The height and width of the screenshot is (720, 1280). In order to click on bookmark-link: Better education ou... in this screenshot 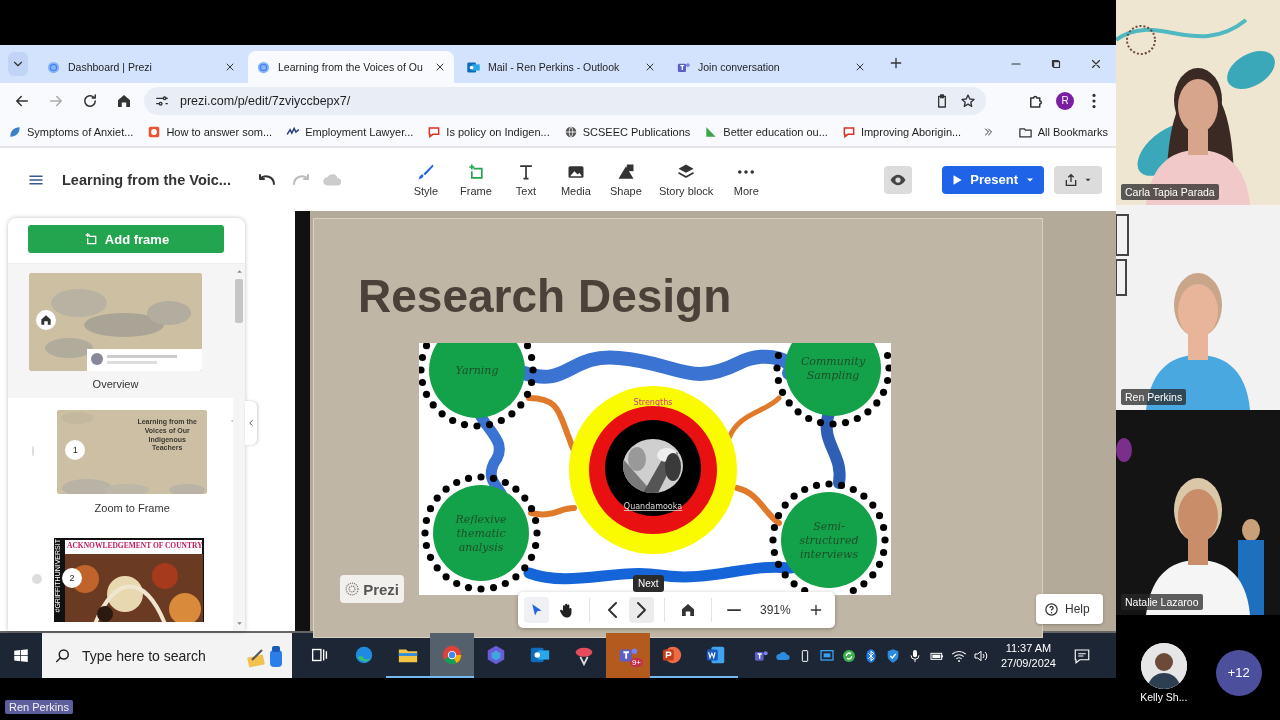, I will do `click(766, 132)`.